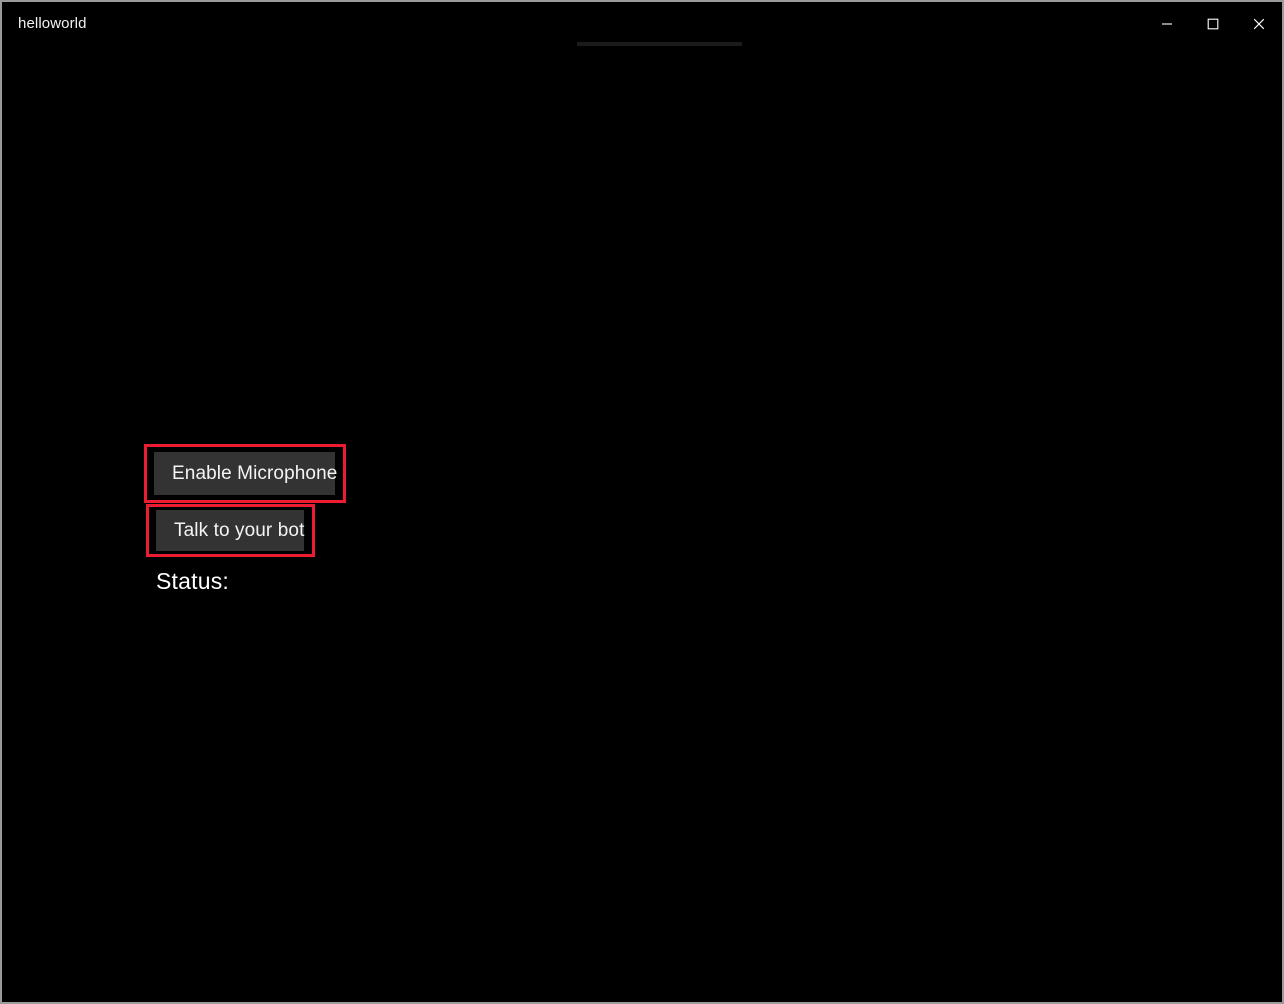 This screenshot has width=1284, height=1004. Describe the element at coordinates (642, 24) in the screenshot. I see `title-bar: helloworld` at that location.